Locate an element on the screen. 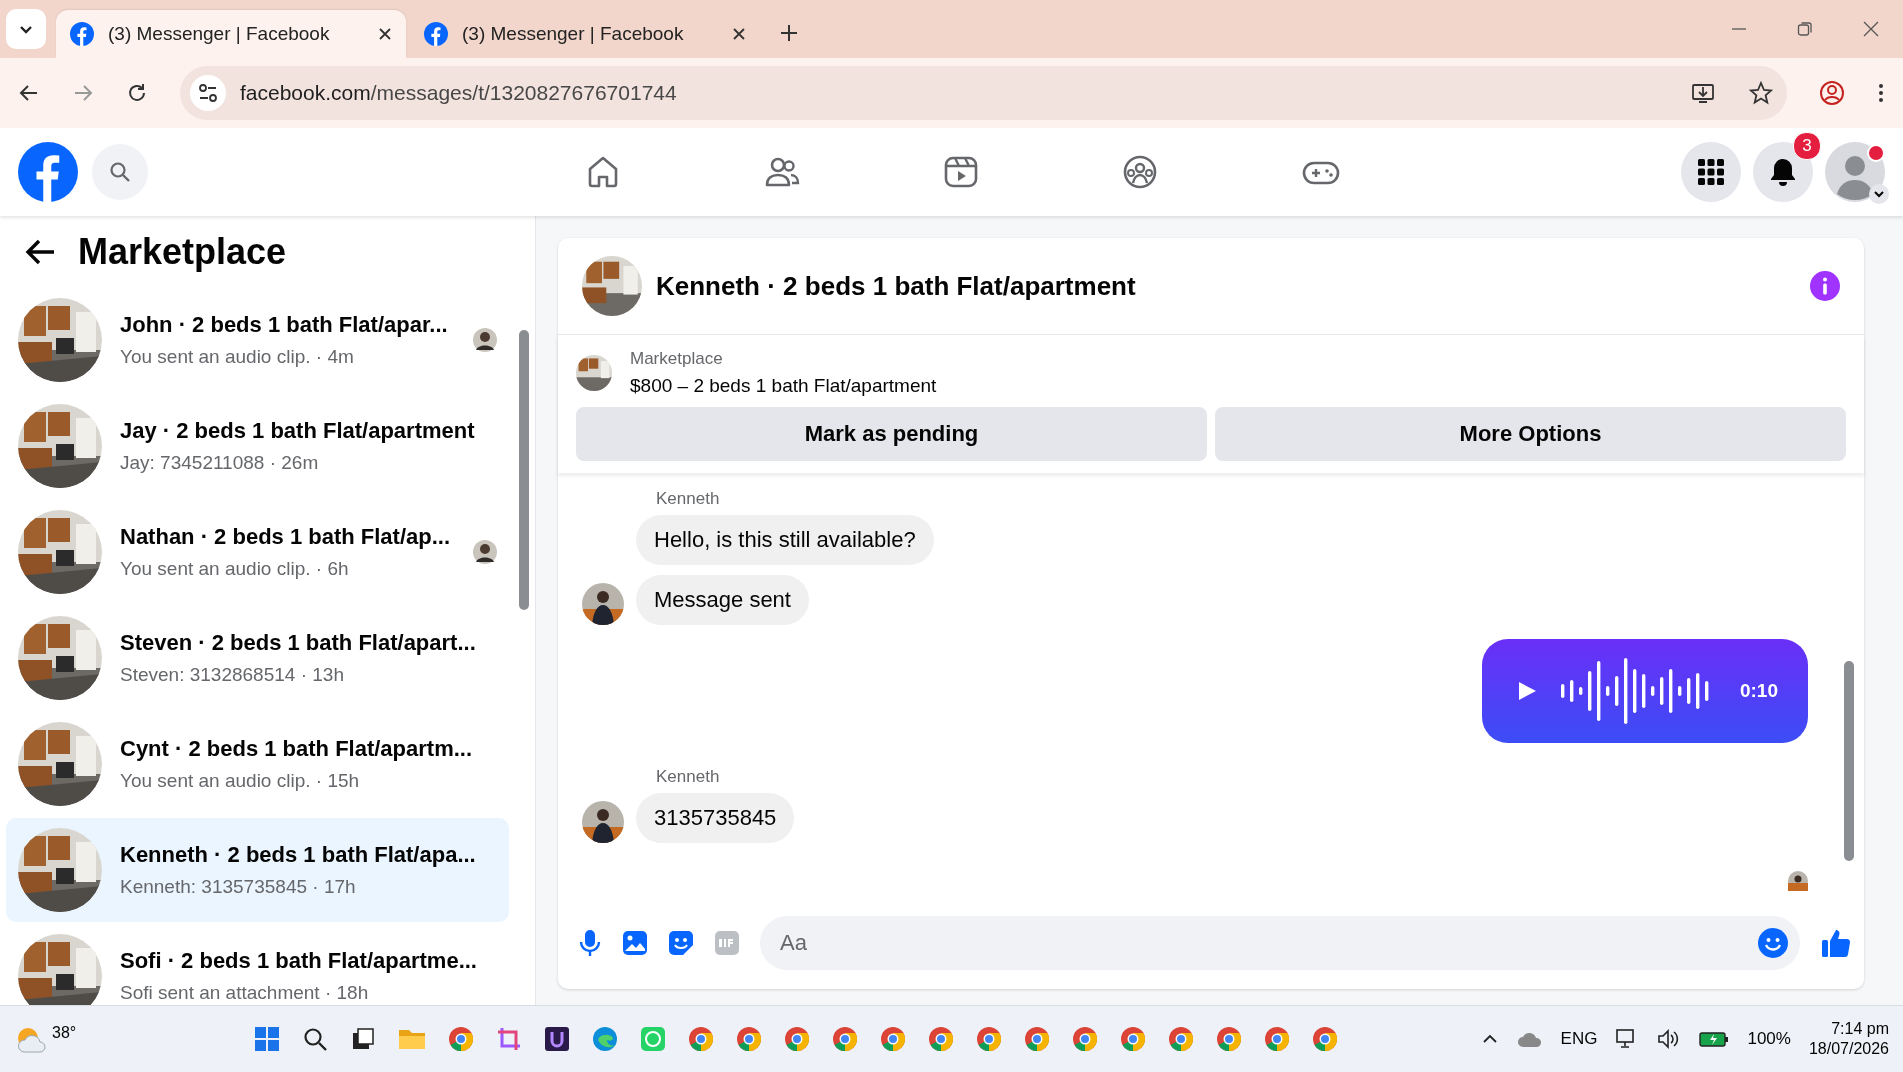  info-icon is located at coordinates (1825, 286).